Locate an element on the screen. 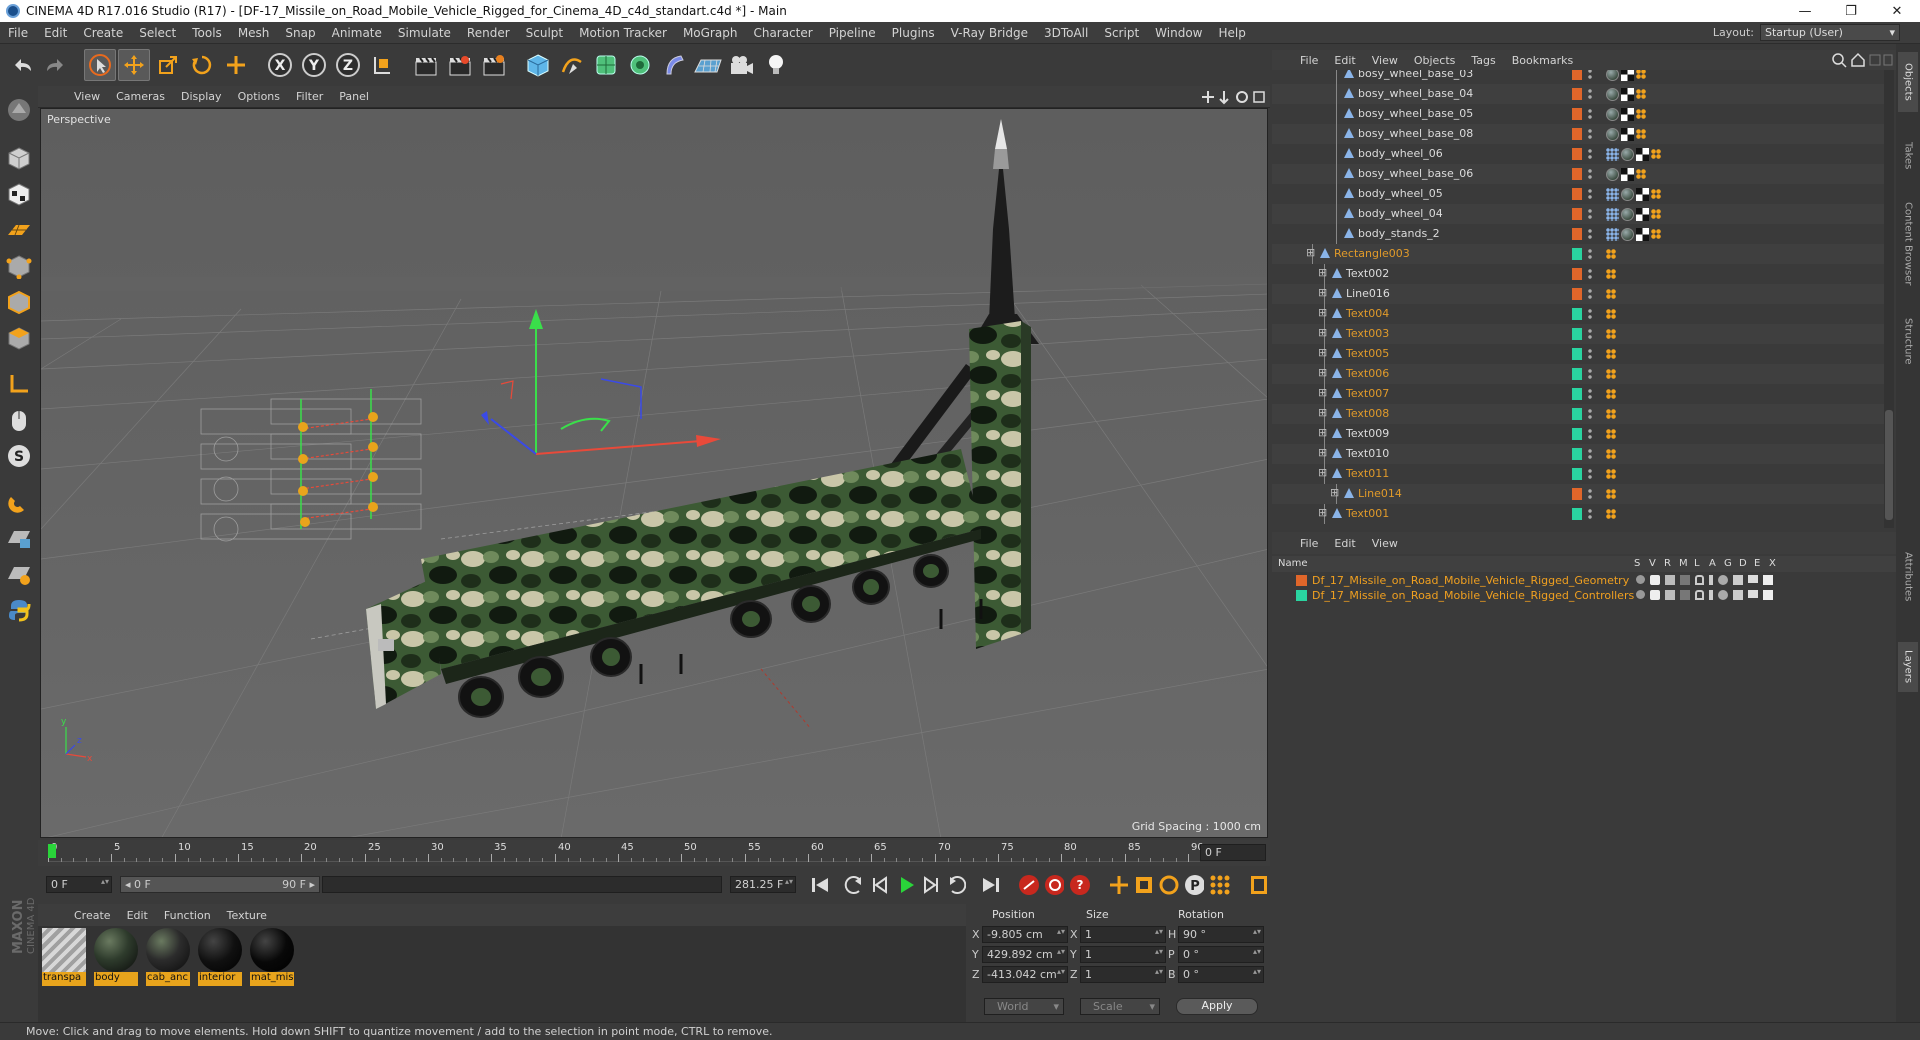 The image size is (1920, 1040). viewport-menu-display: Display is located at coordinates (201, 96).